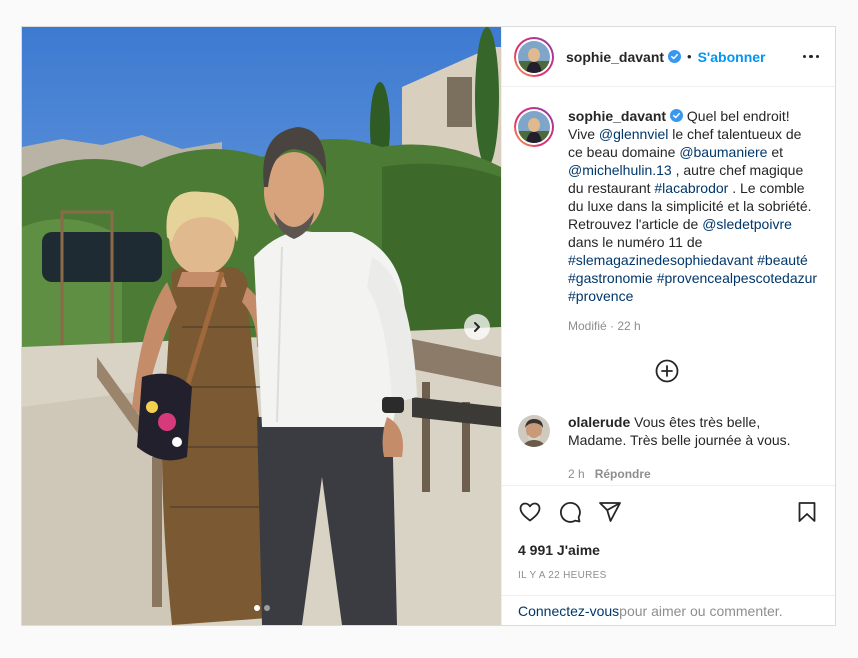 The height and width of the screenshot is (658, 858). I want to click on commenter-username: olalerude, so click(599, 422).